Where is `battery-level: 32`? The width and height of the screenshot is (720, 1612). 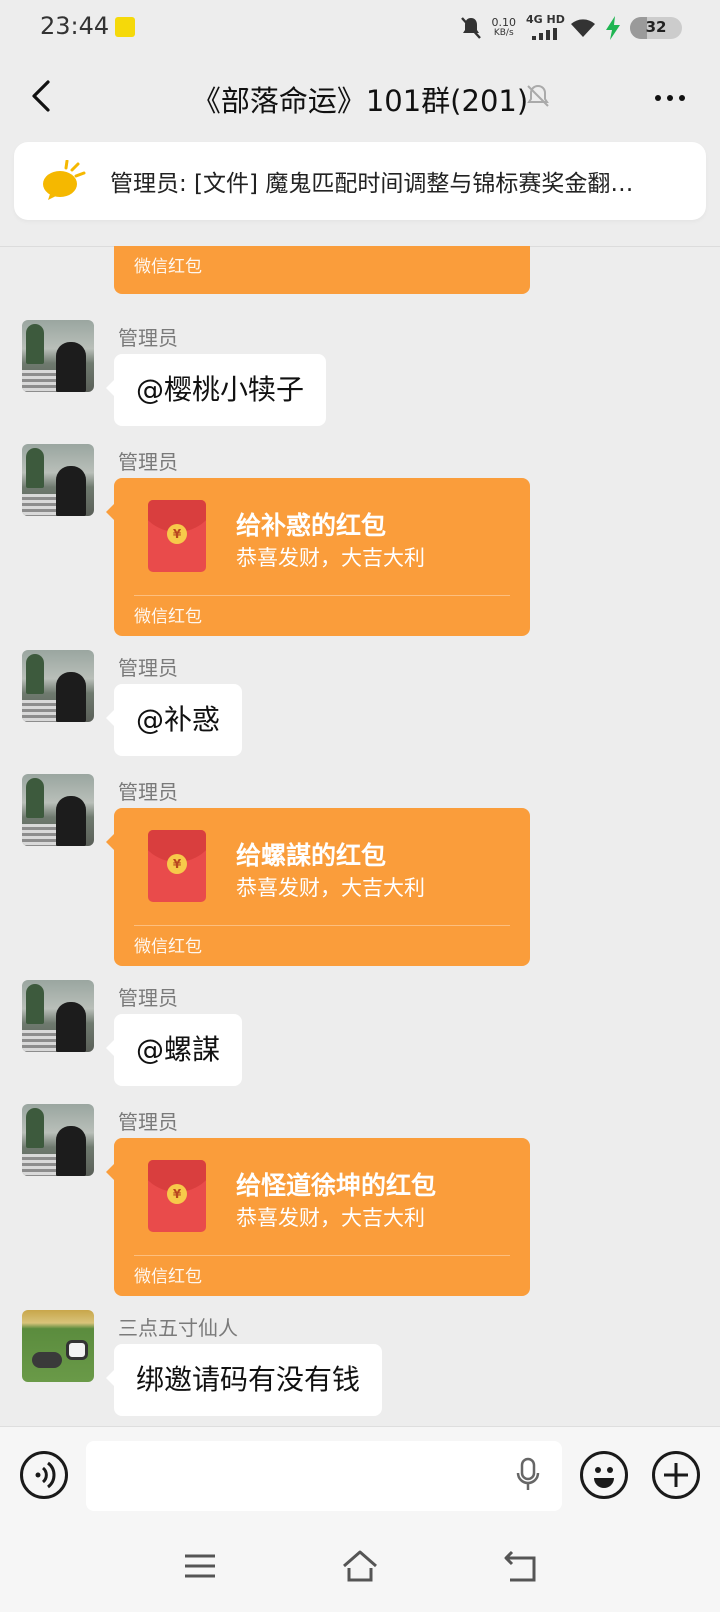 battery-level: 32 is located at coordinates (656, 27).